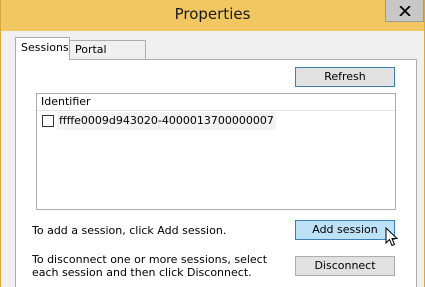 The image size is (425, 287). I want to click on disconnect-button: Disconnect, so click(345, 266).